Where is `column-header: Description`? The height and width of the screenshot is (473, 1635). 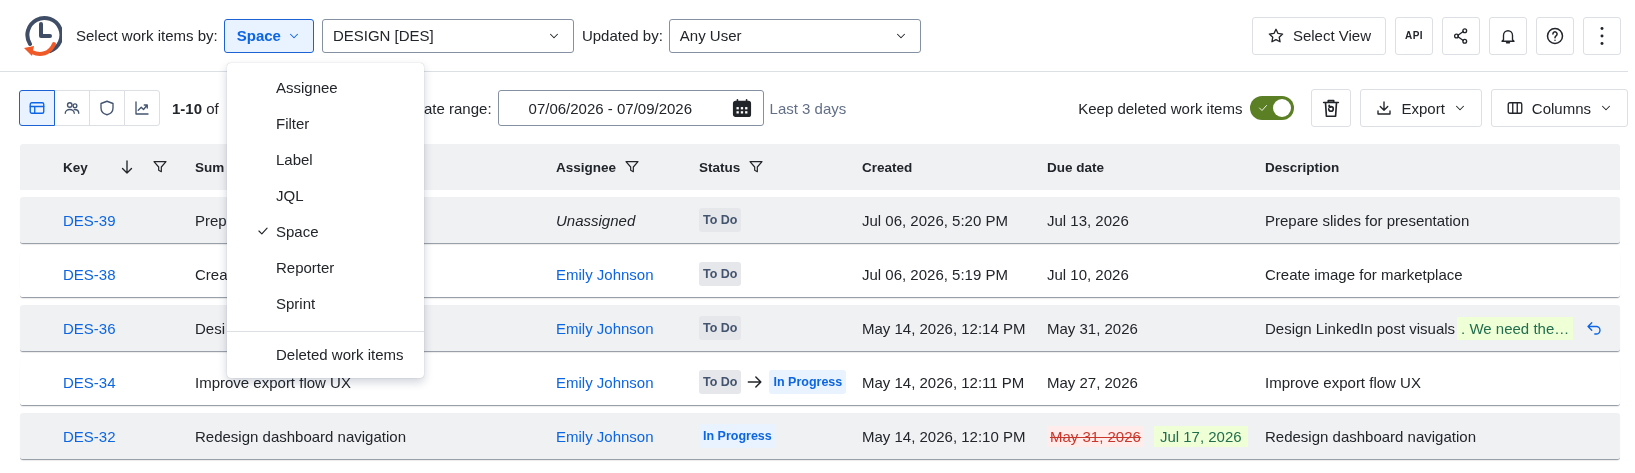 column-header: Description is located at coordinates (1302, 167).